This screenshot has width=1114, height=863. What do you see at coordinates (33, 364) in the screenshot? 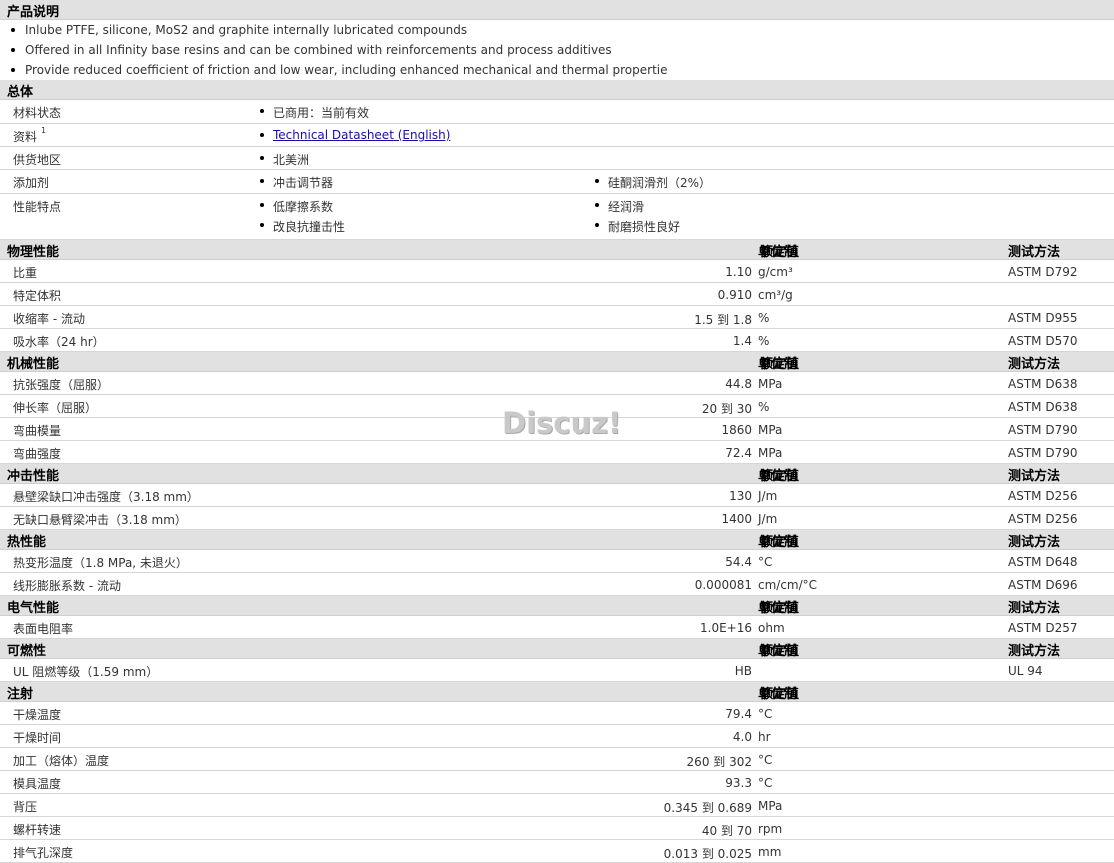
I see `section-title: 机械性能` at bounding box center [33, 364].